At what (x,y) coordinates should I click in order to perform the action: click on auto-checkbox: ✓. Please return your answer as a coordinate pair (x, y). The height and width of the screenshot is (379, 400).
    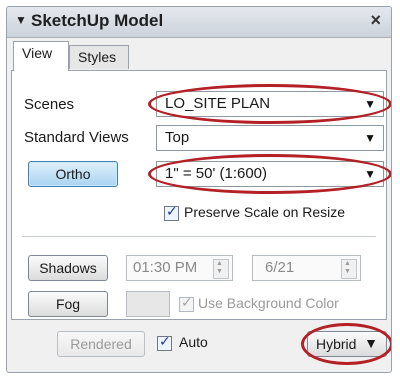
    Looking at the image, I should click on (164, 342).